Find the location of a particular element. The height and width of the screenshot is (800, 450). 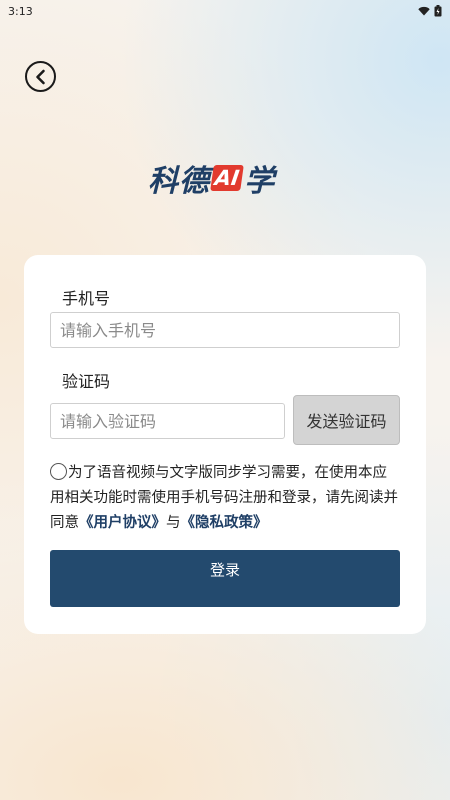

chevron-left-icon is located at coordinates (40, 76).